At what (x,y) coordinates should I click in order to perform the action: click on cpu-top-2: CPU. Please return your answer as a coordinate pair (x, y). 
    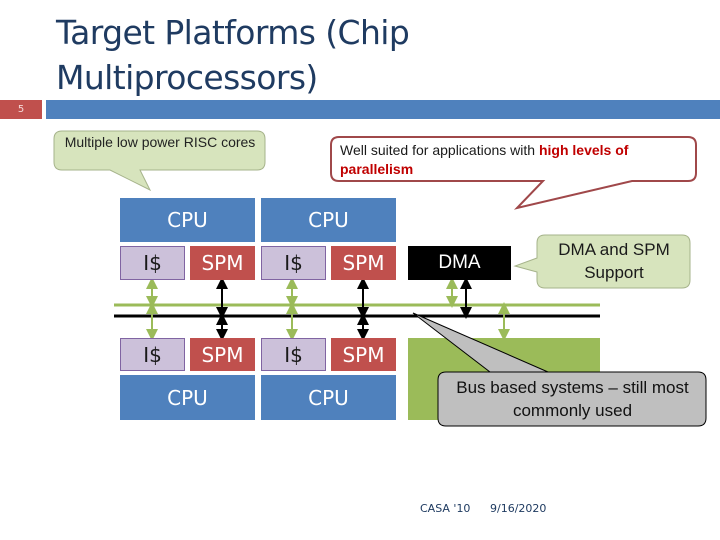
    Looking at the image, I should click on (328, 220).